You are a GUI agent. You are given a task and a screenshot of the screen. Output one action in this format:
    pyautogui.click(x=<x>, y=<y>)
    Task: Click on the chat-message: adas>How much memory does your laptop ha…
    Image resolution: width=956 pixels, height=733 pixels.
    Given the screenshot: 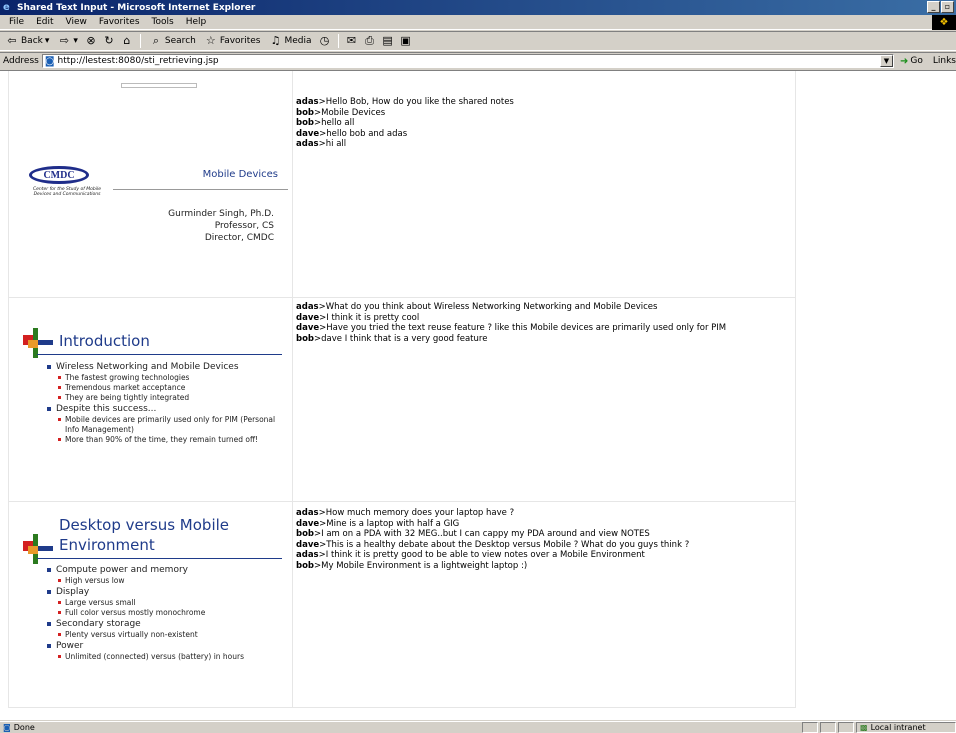 What is the action you would take?
    pyautogui.click(x=405, y=513)
    